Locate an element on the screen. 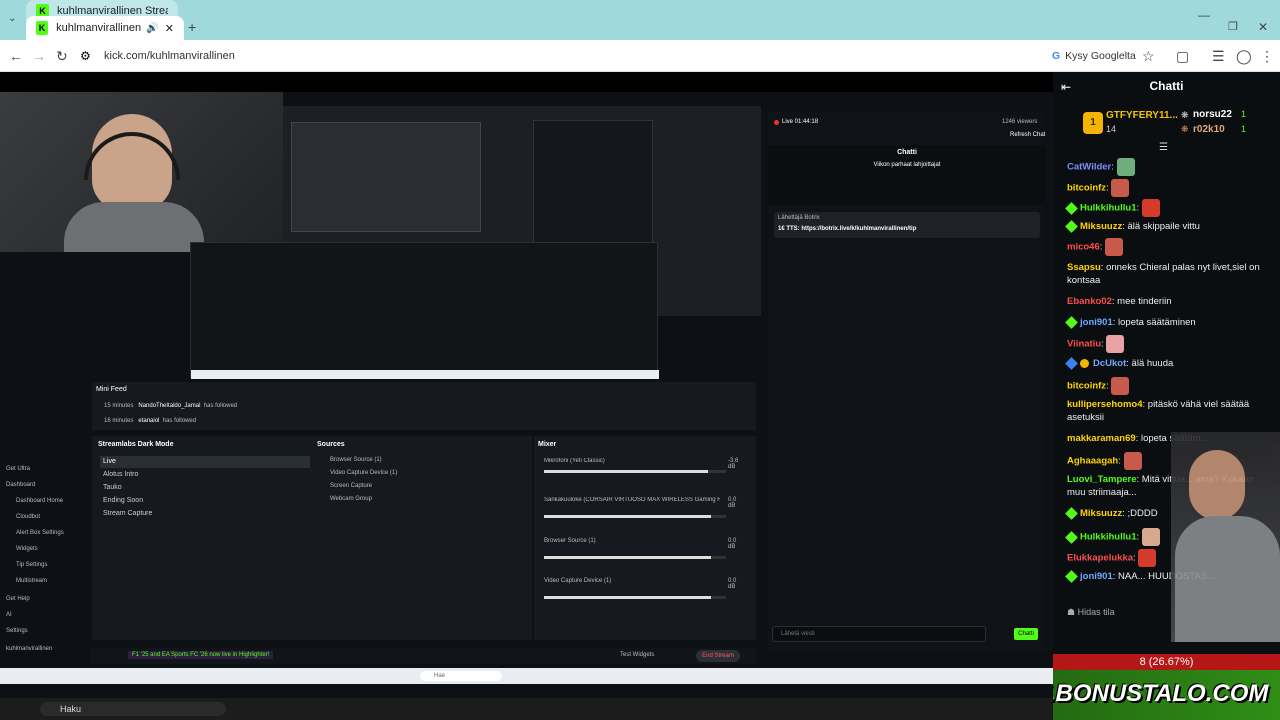 This screenshot has height=720, width=1280. scene-item: Alotus Intro is located at coordinates (120, 474).